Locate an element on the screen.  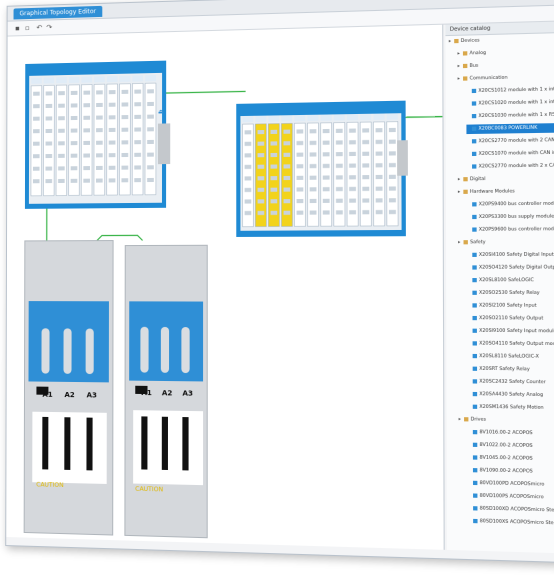
tree-item: X20SO4120 Safety Digital Output is located at coordinates (510, 268).